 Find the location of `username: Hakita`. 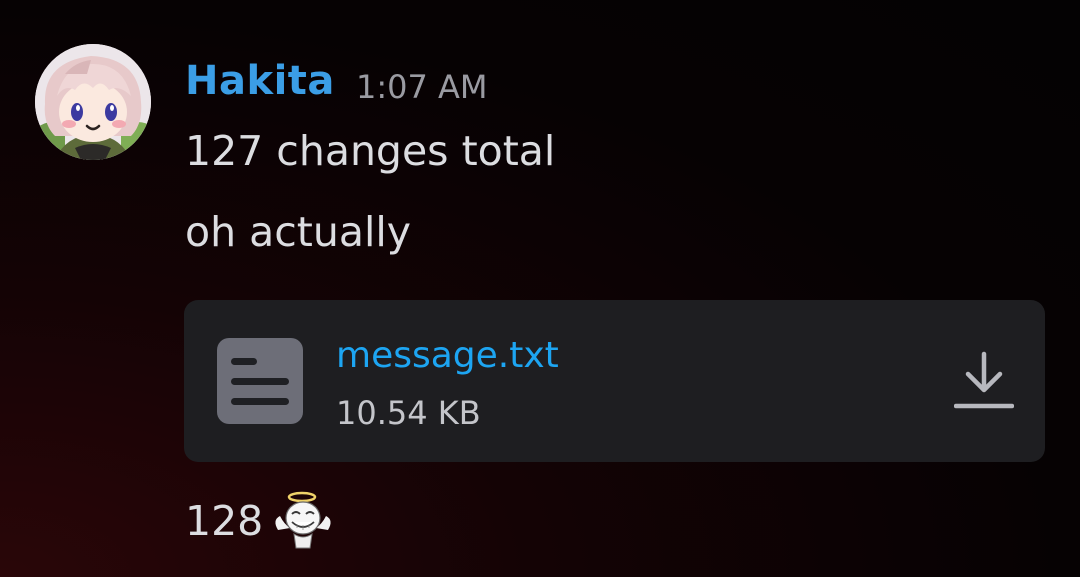

username: Hakita is located at coordinates (260, 81).